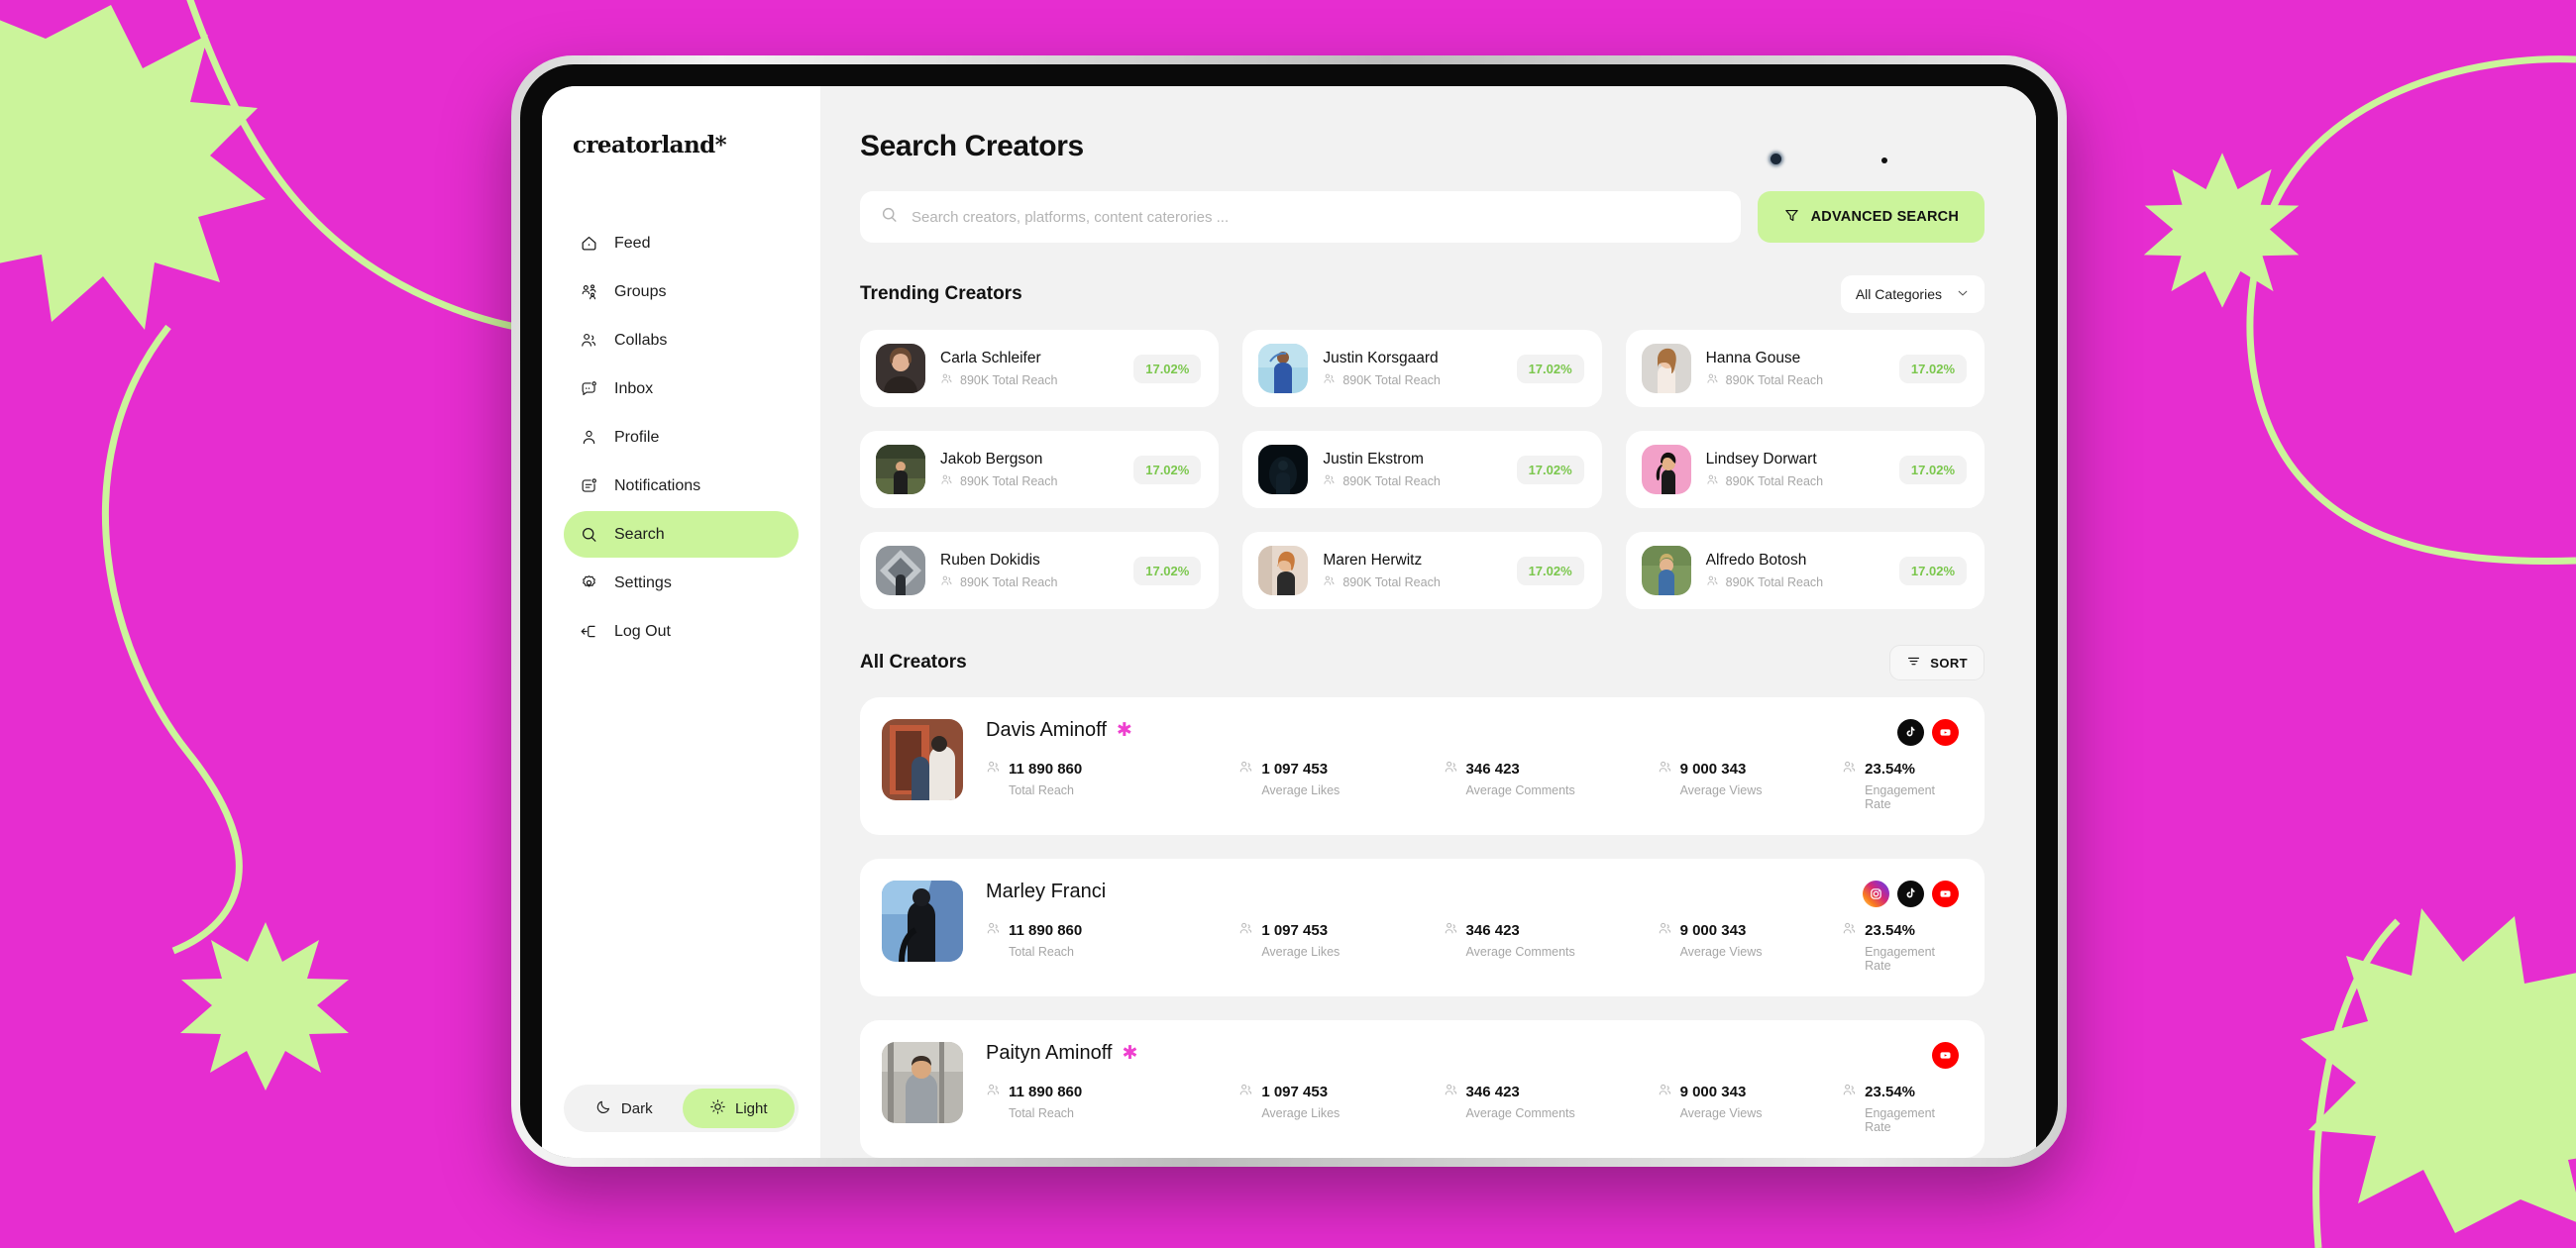  I want to click on stat-value: 1 097 453, so click(1295, 769).